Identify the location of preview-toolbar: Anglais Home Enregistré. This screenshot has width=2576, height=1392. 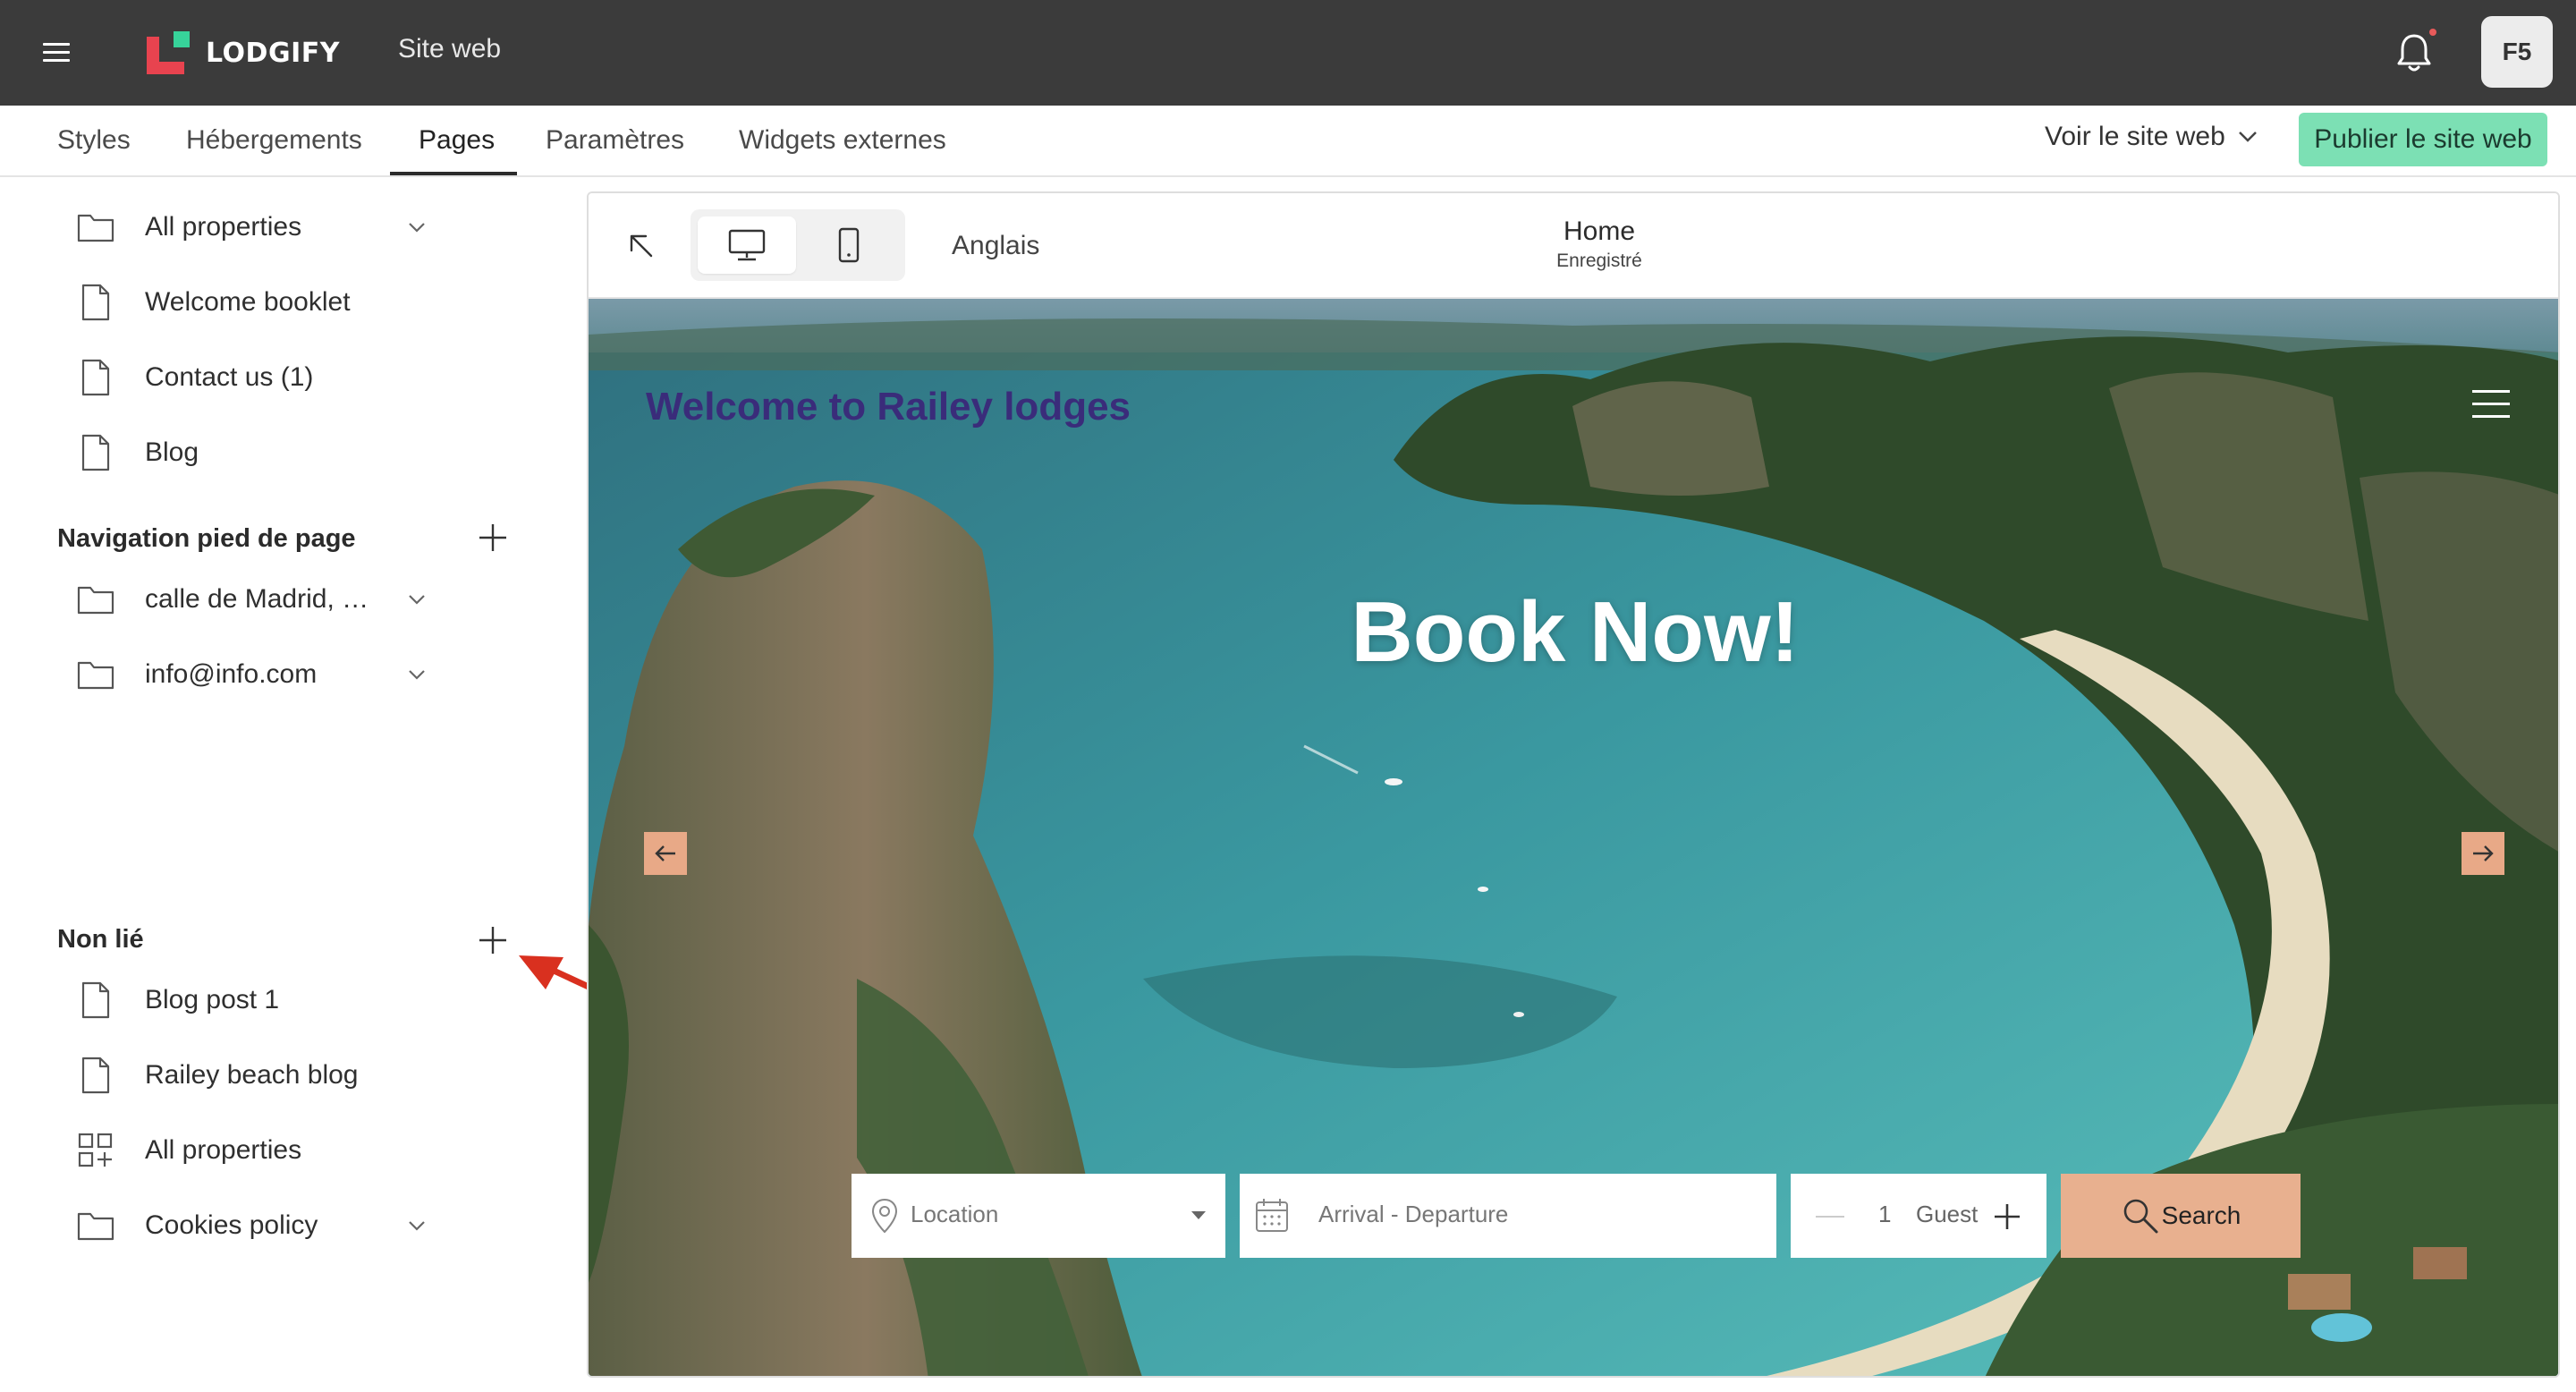
(1573, 246).